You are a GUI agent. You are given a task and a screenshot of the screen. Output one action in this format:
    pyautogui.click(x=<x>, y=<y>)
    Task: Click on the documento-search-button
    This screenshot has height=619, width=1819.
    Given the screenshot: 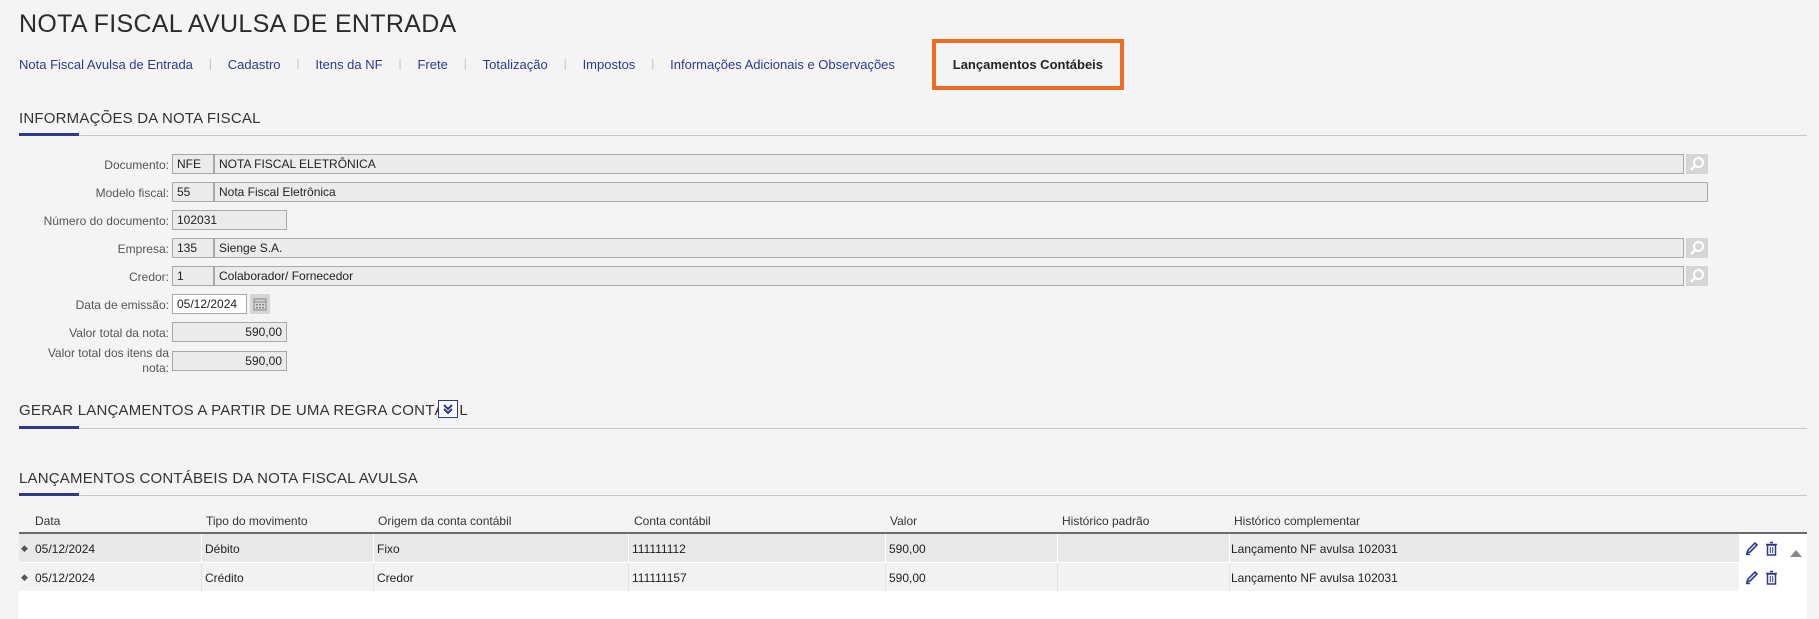 What is the action you would take?
    pyautogui.click(x=1697, y=164)
    